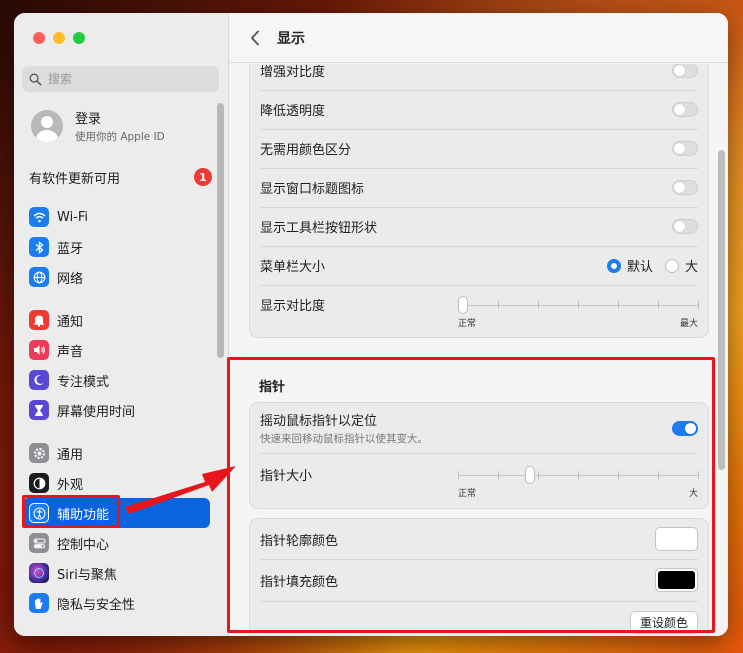 Image resolution: width=743 pixels, height=653 pixels. I want to click on sidebar-item-label: 控制中心, so click(83, 545).